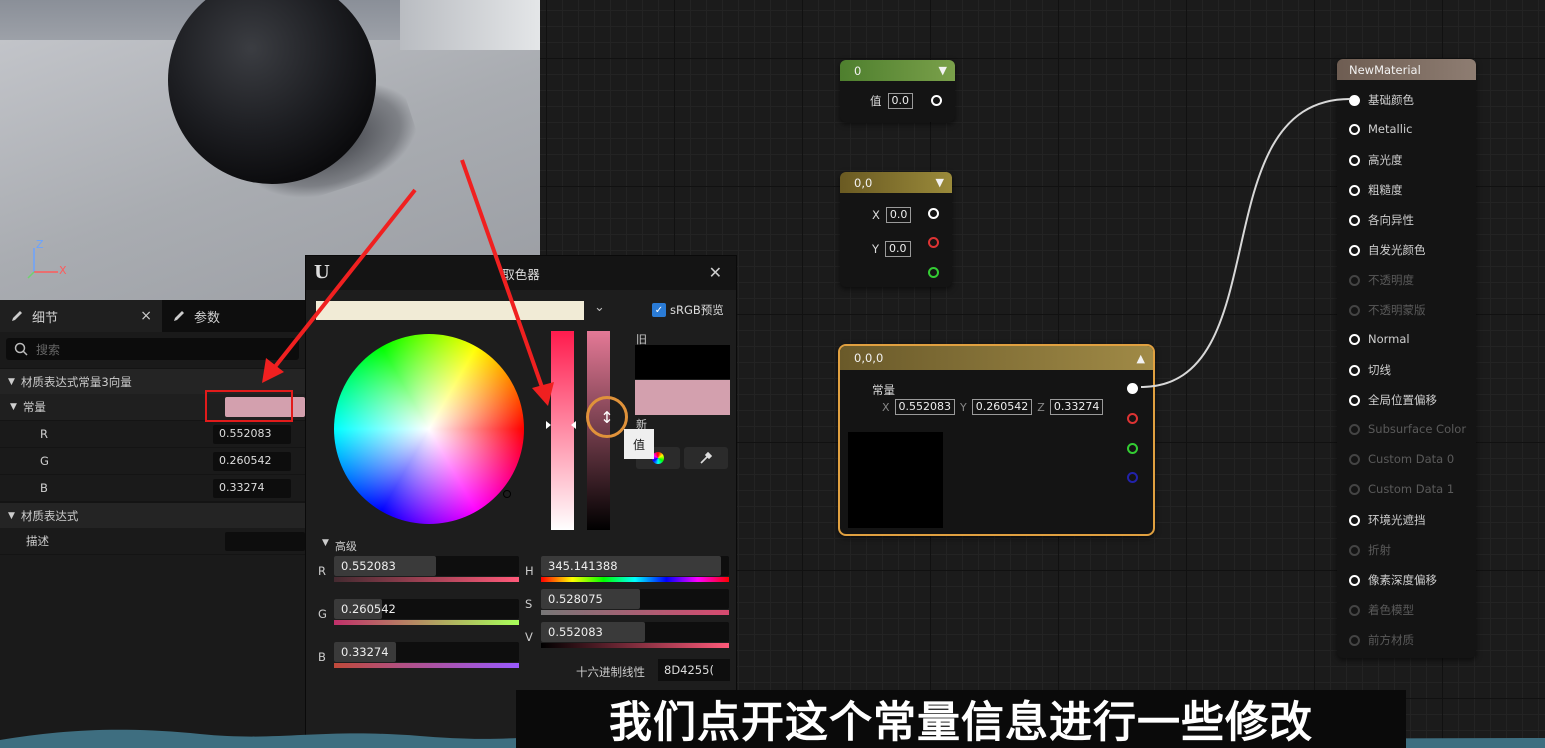 The height and width of the screenshot is (748, 1545). I want to click on green-channel-slider: G 0.260542, so click(418, 614).